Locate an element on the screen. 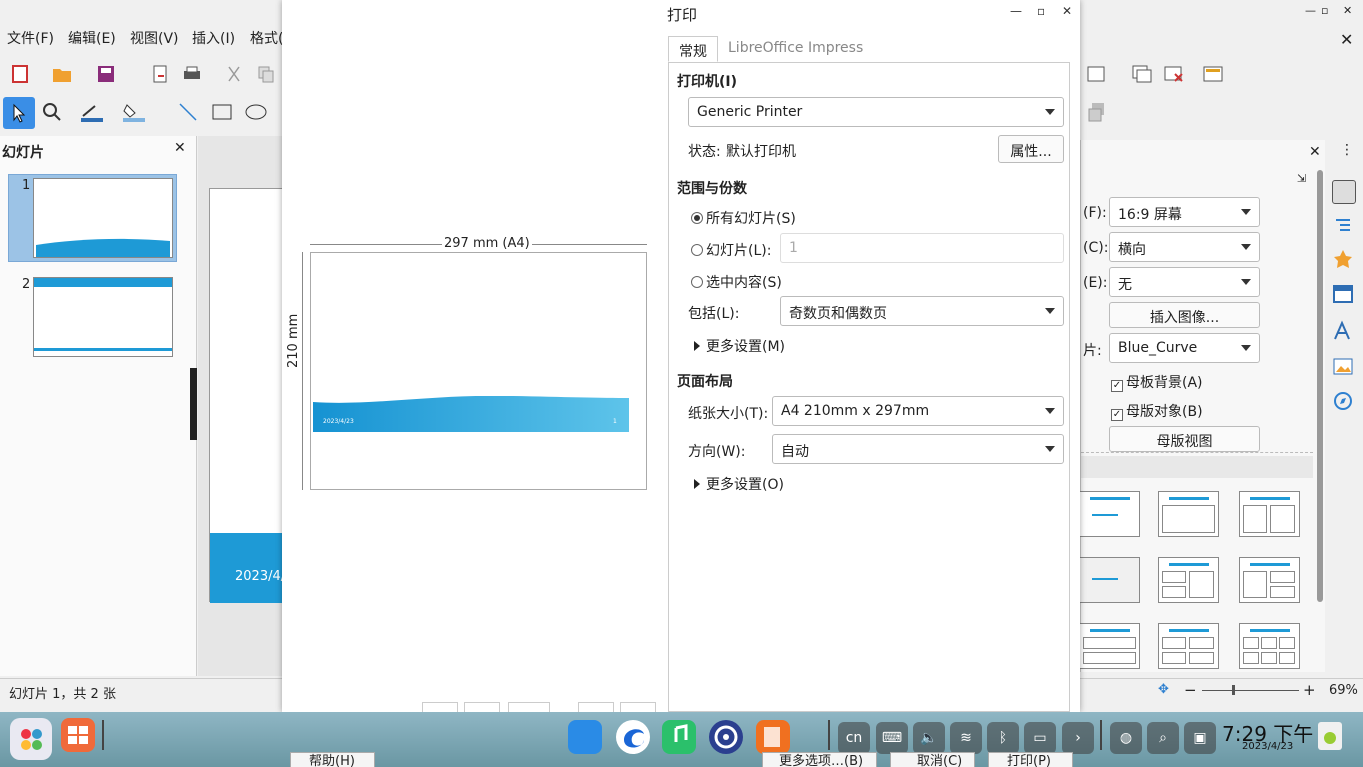  dialog-maximize-icon: ▫ is located at coordinates (1041, 11).